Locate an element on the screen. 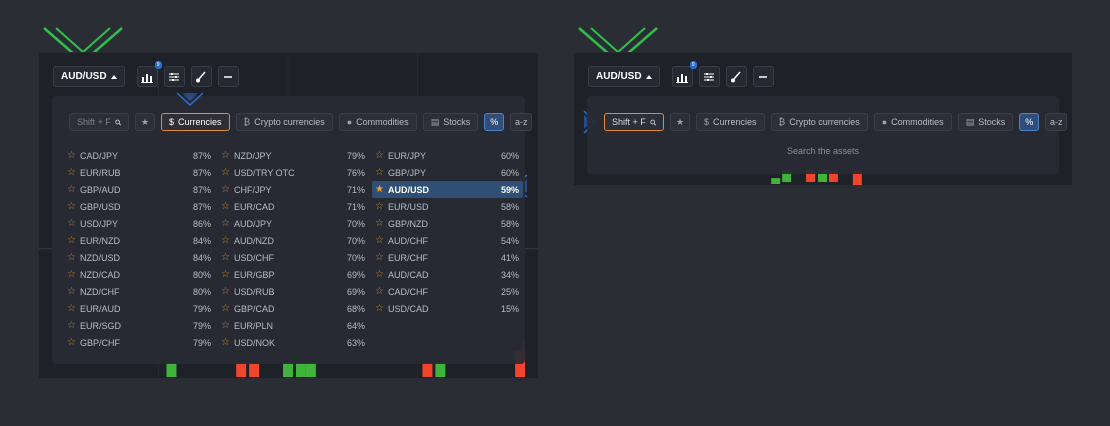 Image resolution: width=1110 pixels, height=426 pixels. asset-row: ☆ EUR/GBP 69% is located at coordinates (293, 274).